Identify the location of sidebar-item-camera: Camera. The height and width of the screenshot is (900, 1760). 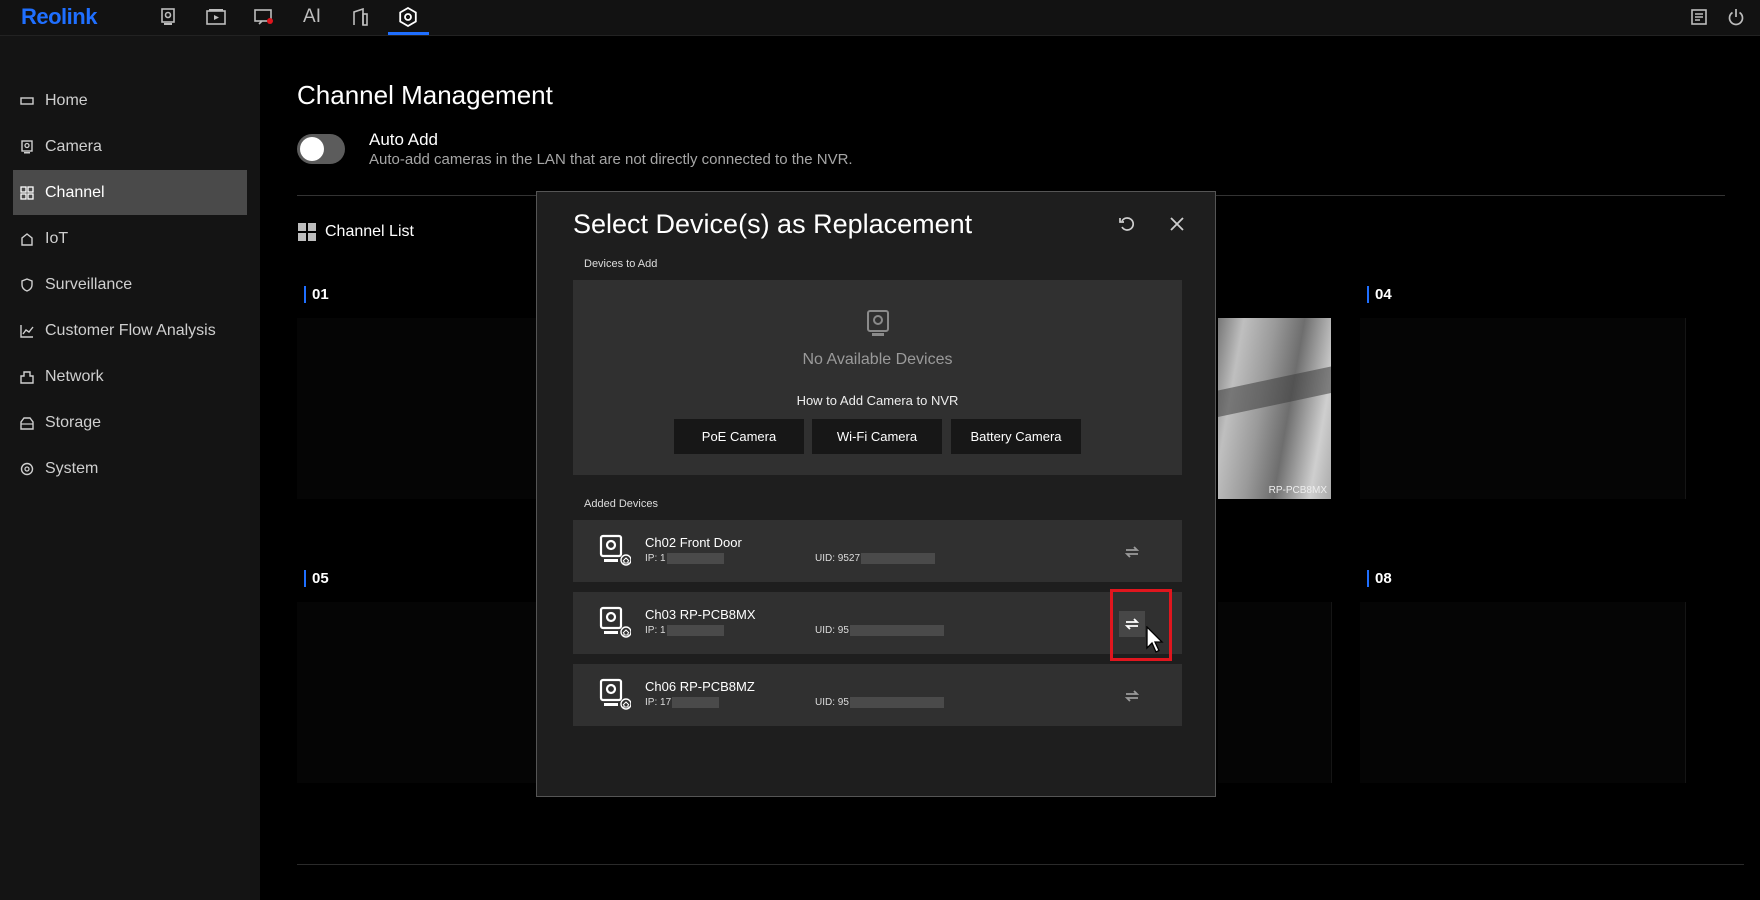
(130, 146).